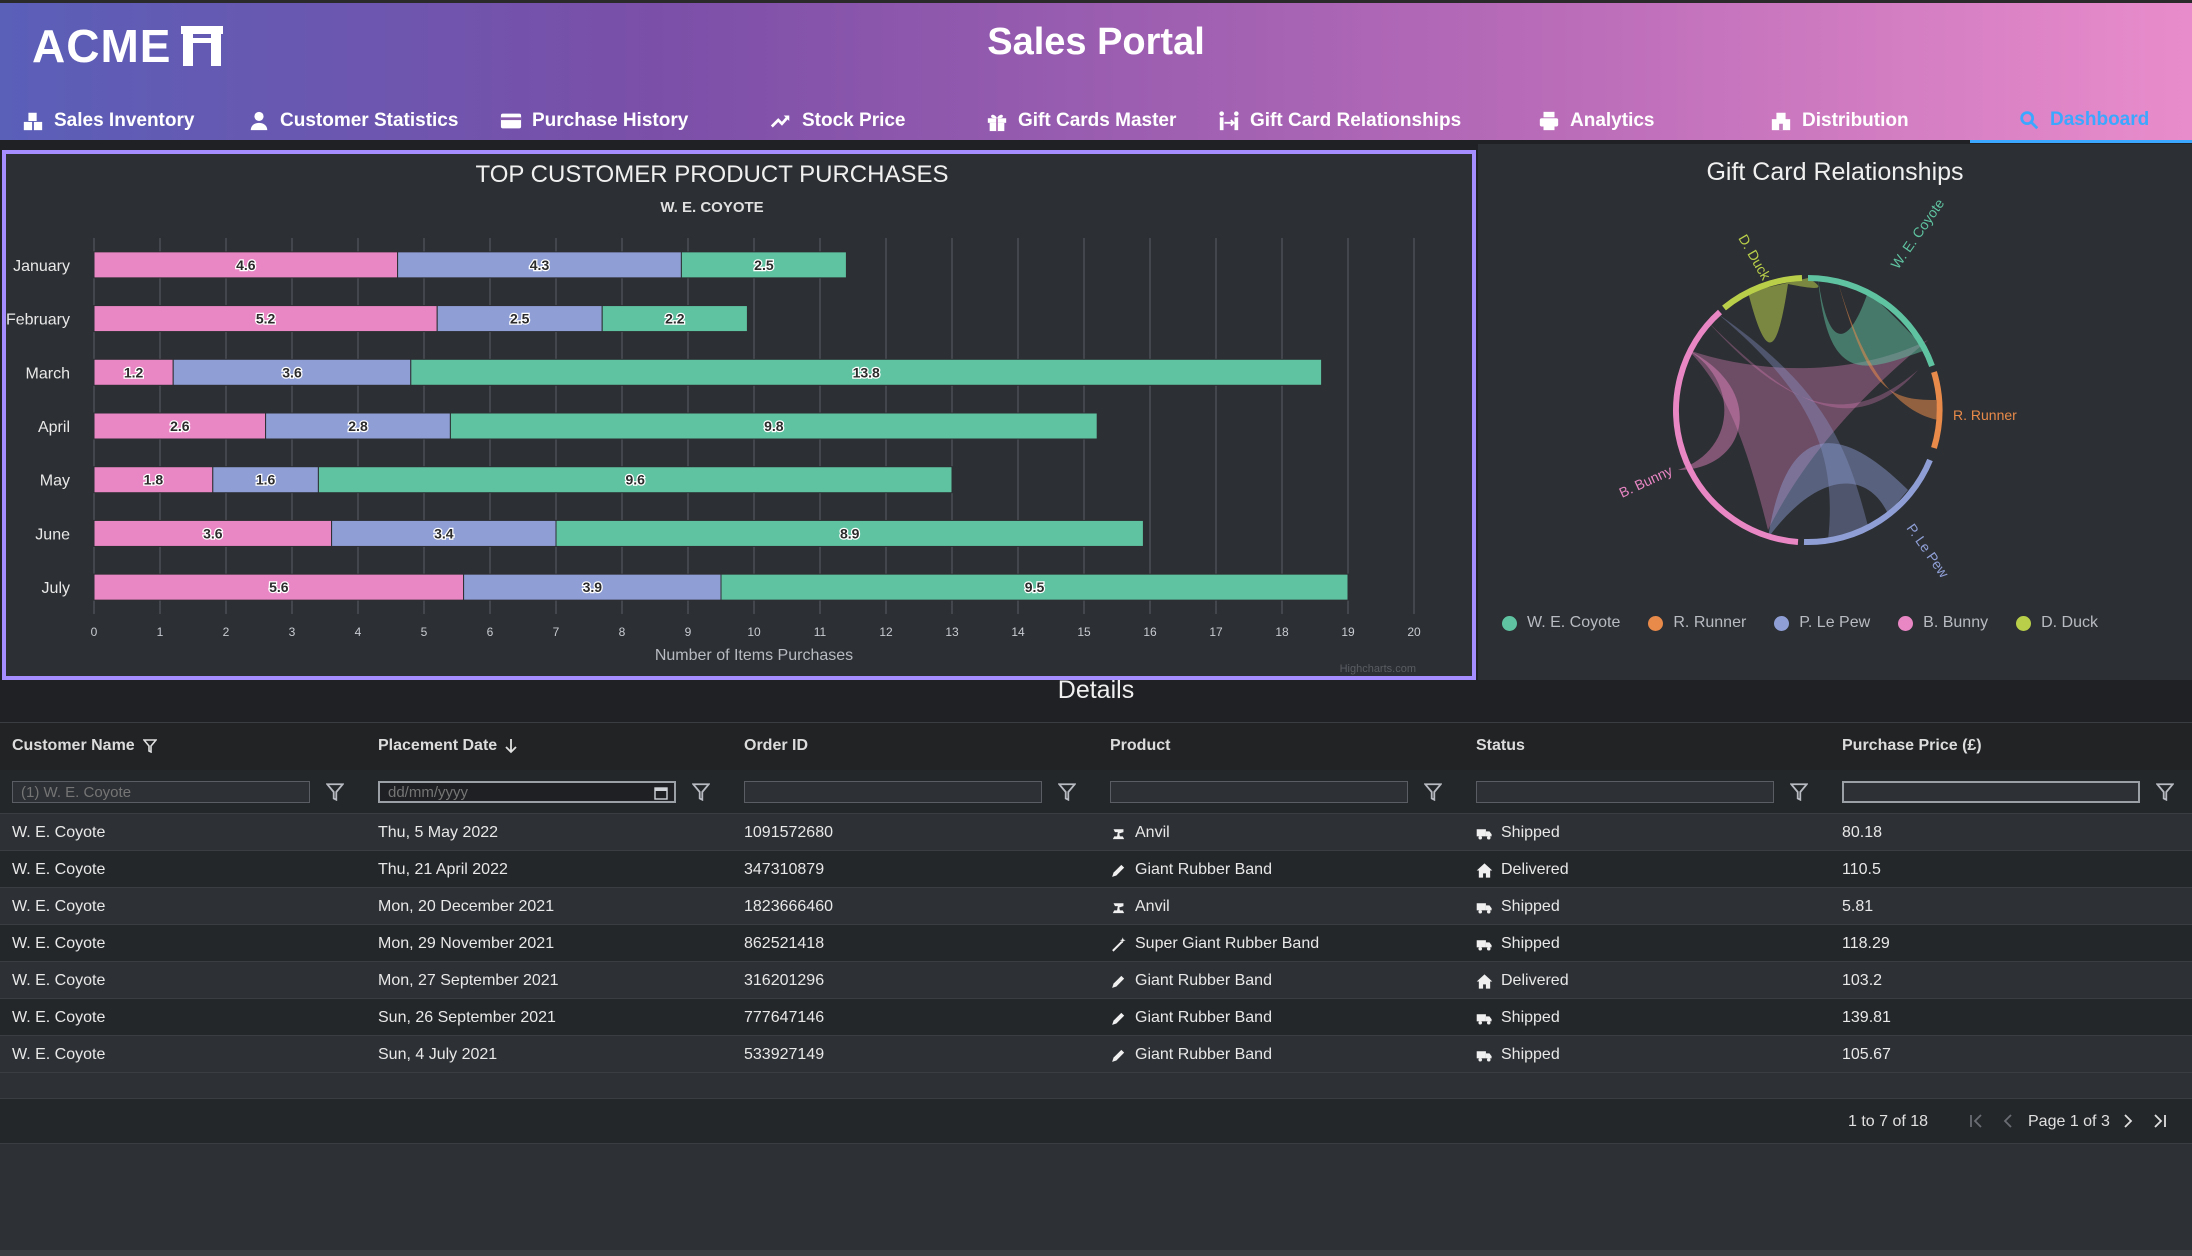  I want to click on legend-item-b-bunny: B. Bunny, so click(1943, 623).